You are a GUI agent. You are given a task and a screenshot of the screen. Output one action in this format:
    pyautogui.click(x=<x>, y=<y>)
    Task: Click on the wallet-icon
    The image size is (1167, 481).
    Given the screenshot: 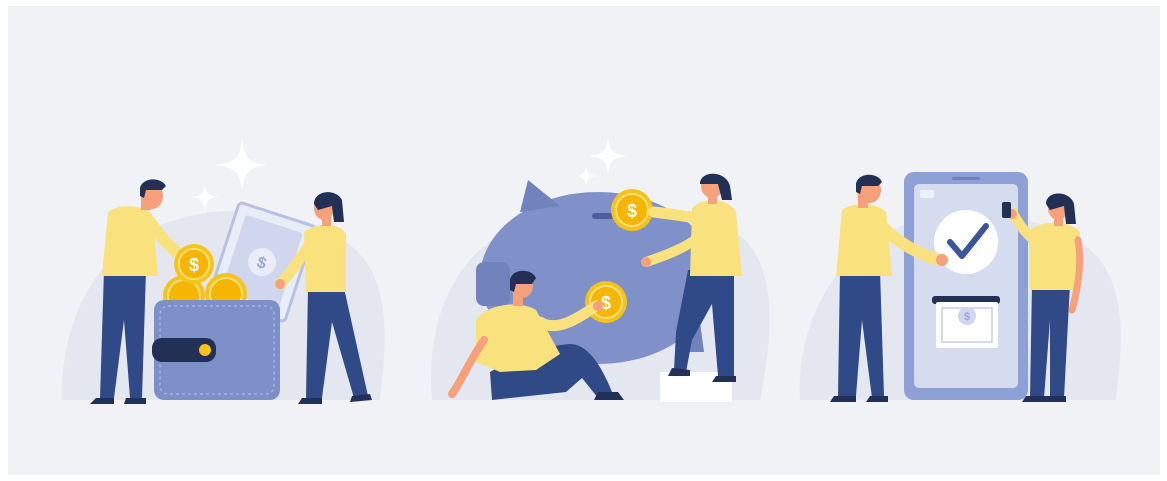 What is the action you would take?
    pyautogui.click(x=216, y=350)
    